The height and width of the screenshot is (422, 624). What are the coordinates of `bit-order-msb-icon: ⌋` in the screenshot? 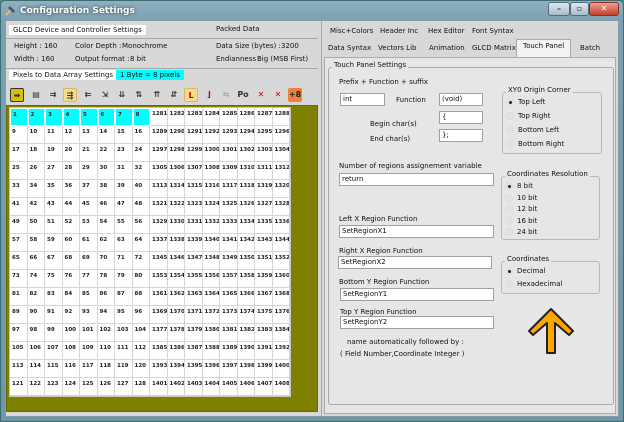 It's located at (209, 95).